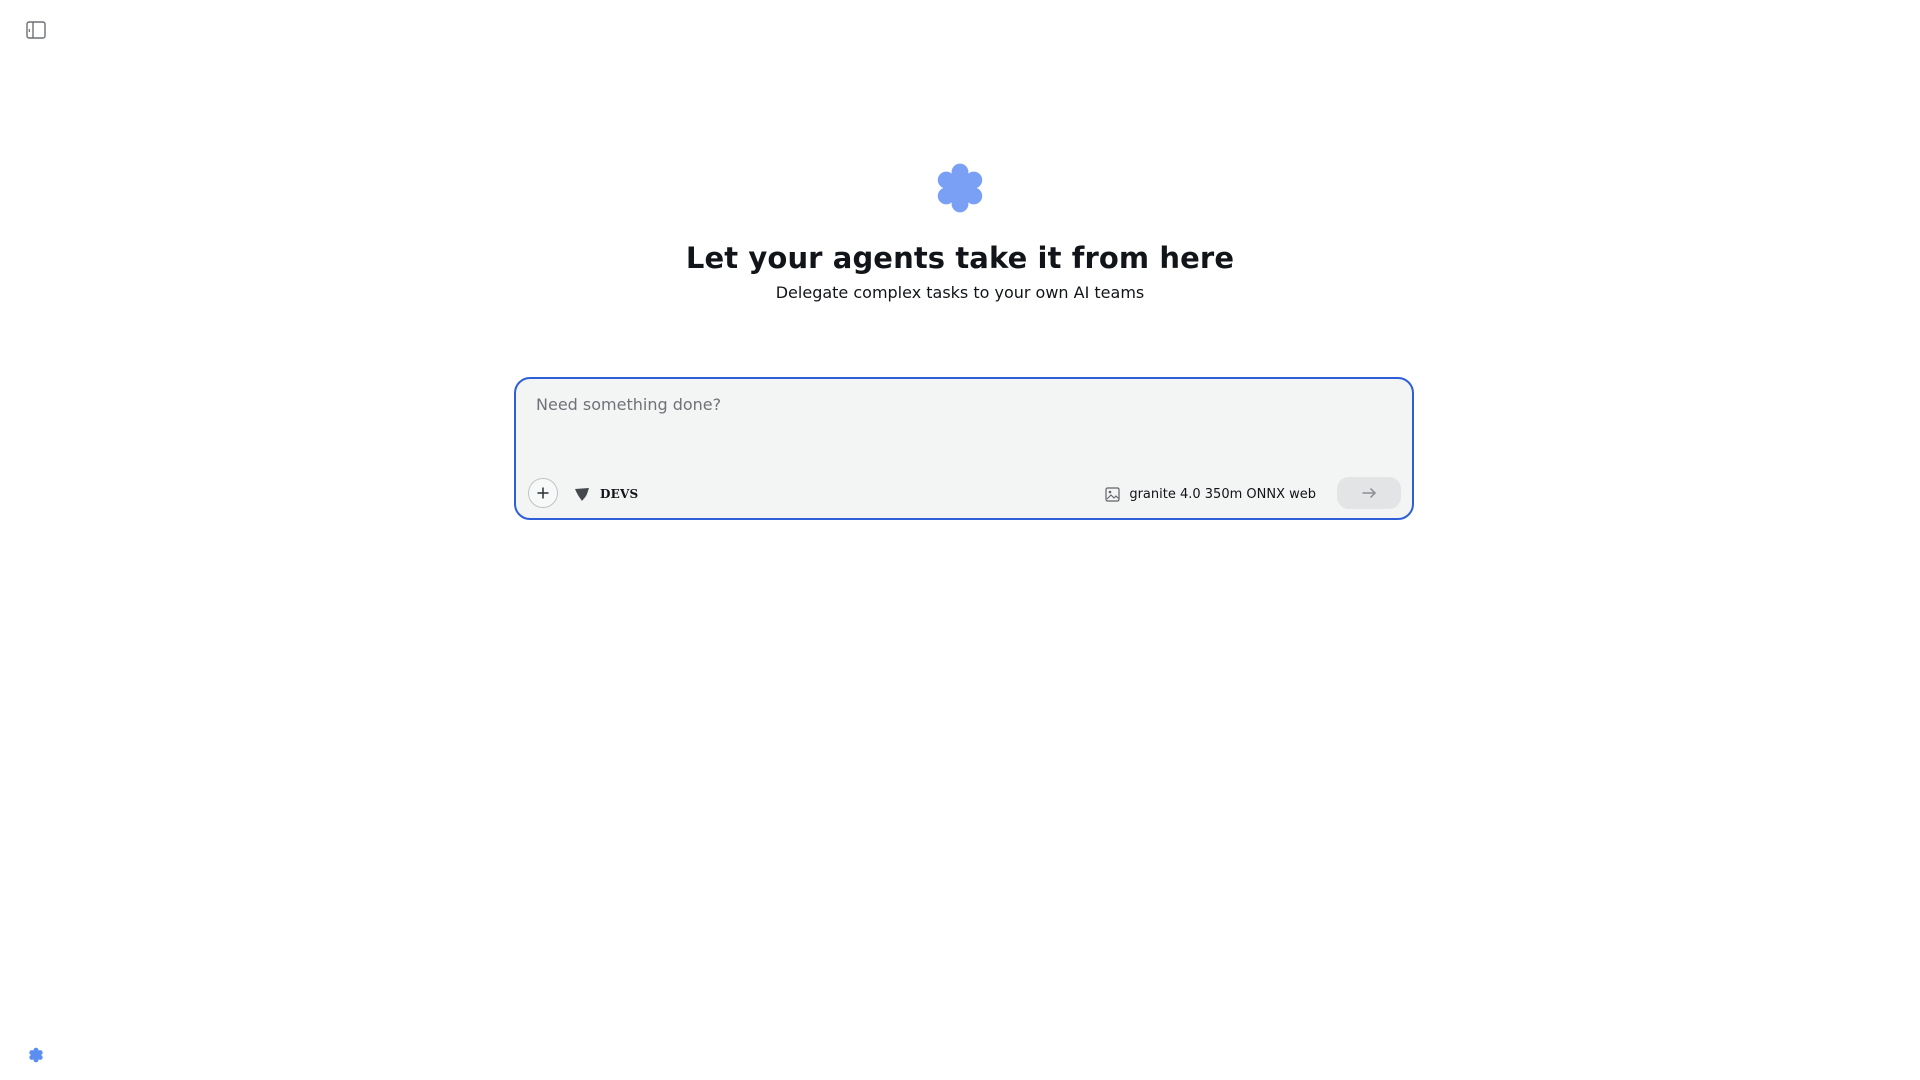  Describe the element at coordinates (619, 494) in the screenshot. I see `team-label: DEVS` at that location.